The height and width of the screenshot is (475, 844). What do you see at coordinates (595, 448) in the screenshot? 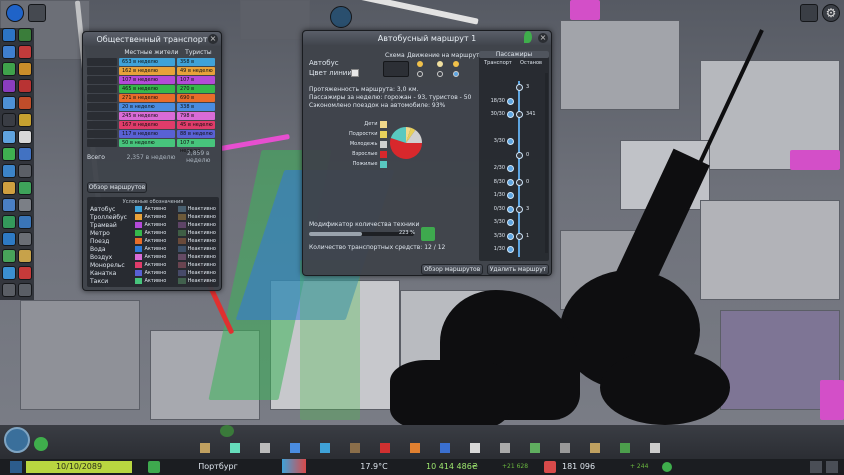
I see `monuments-icon` at bounding box center [595, 448].